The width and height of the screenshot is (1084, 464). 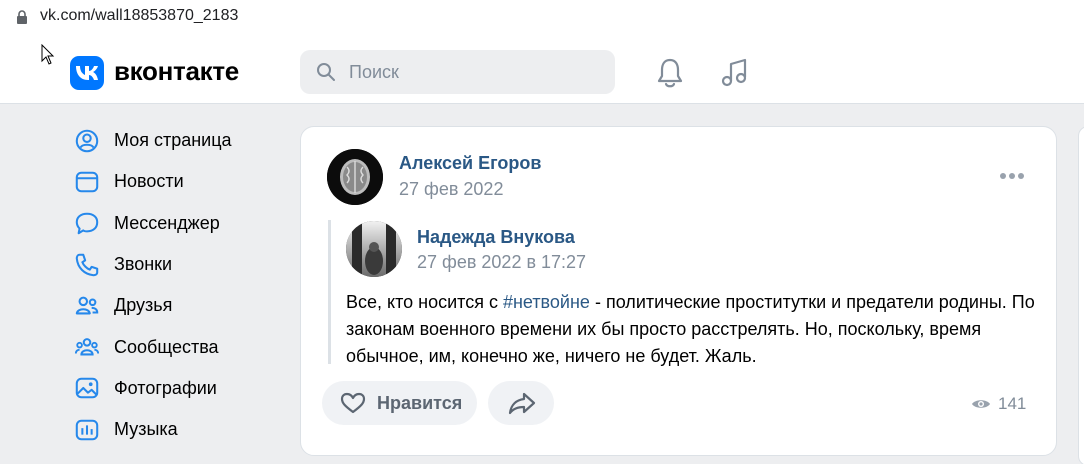 I want to click on post-text-before: Все, кто носится с, so click(x=424, y=302).